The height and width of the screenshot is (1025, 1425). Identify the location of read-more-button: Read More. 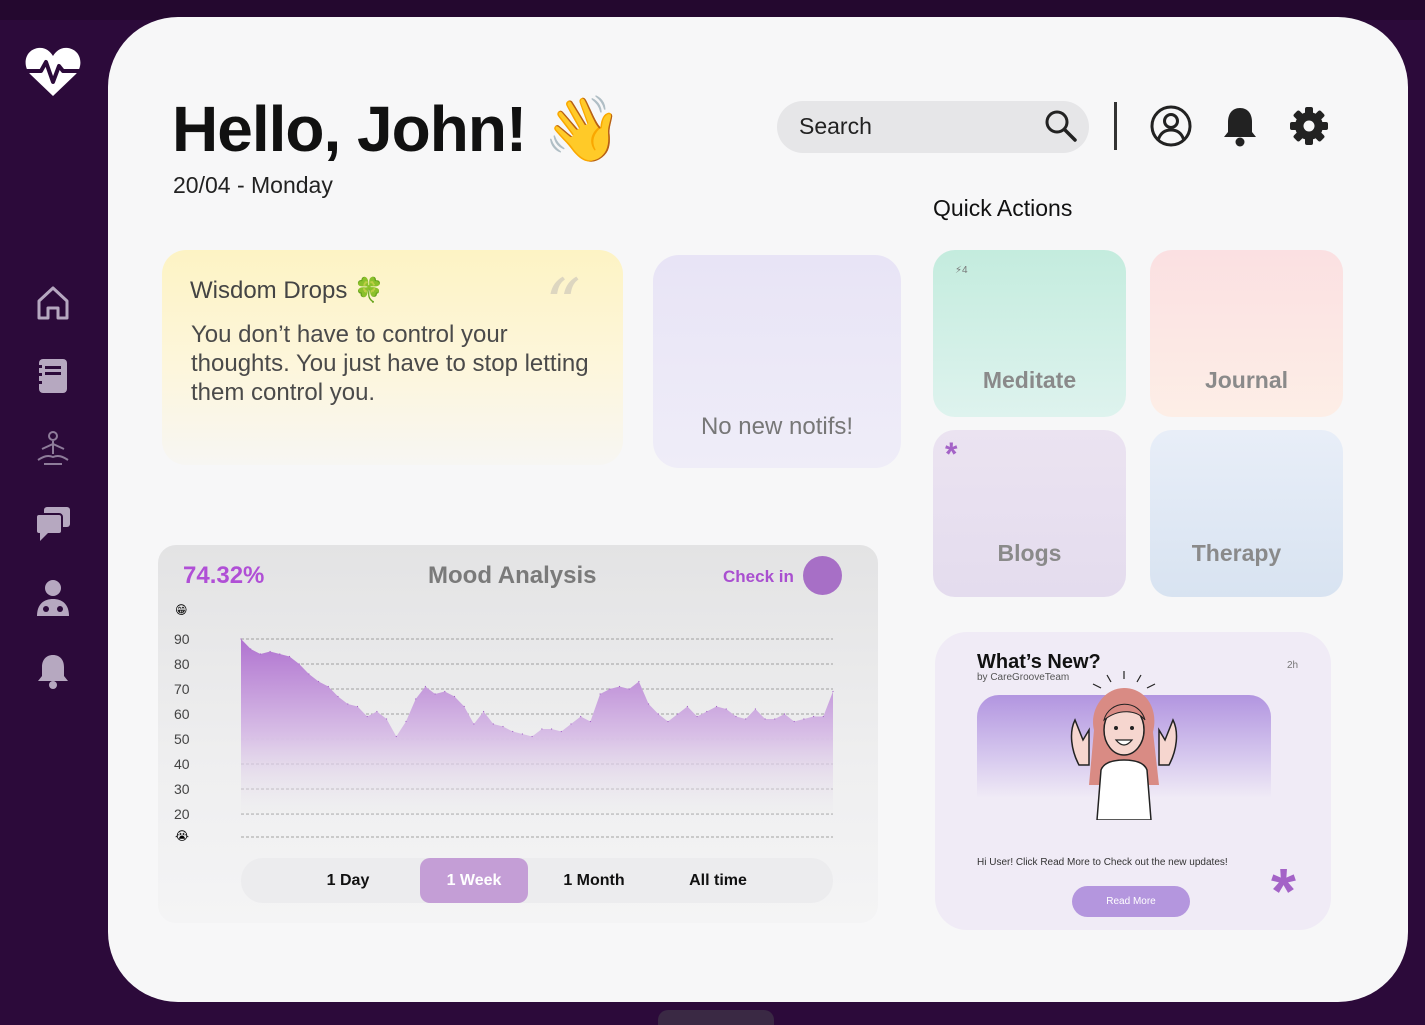
(1131, 901).